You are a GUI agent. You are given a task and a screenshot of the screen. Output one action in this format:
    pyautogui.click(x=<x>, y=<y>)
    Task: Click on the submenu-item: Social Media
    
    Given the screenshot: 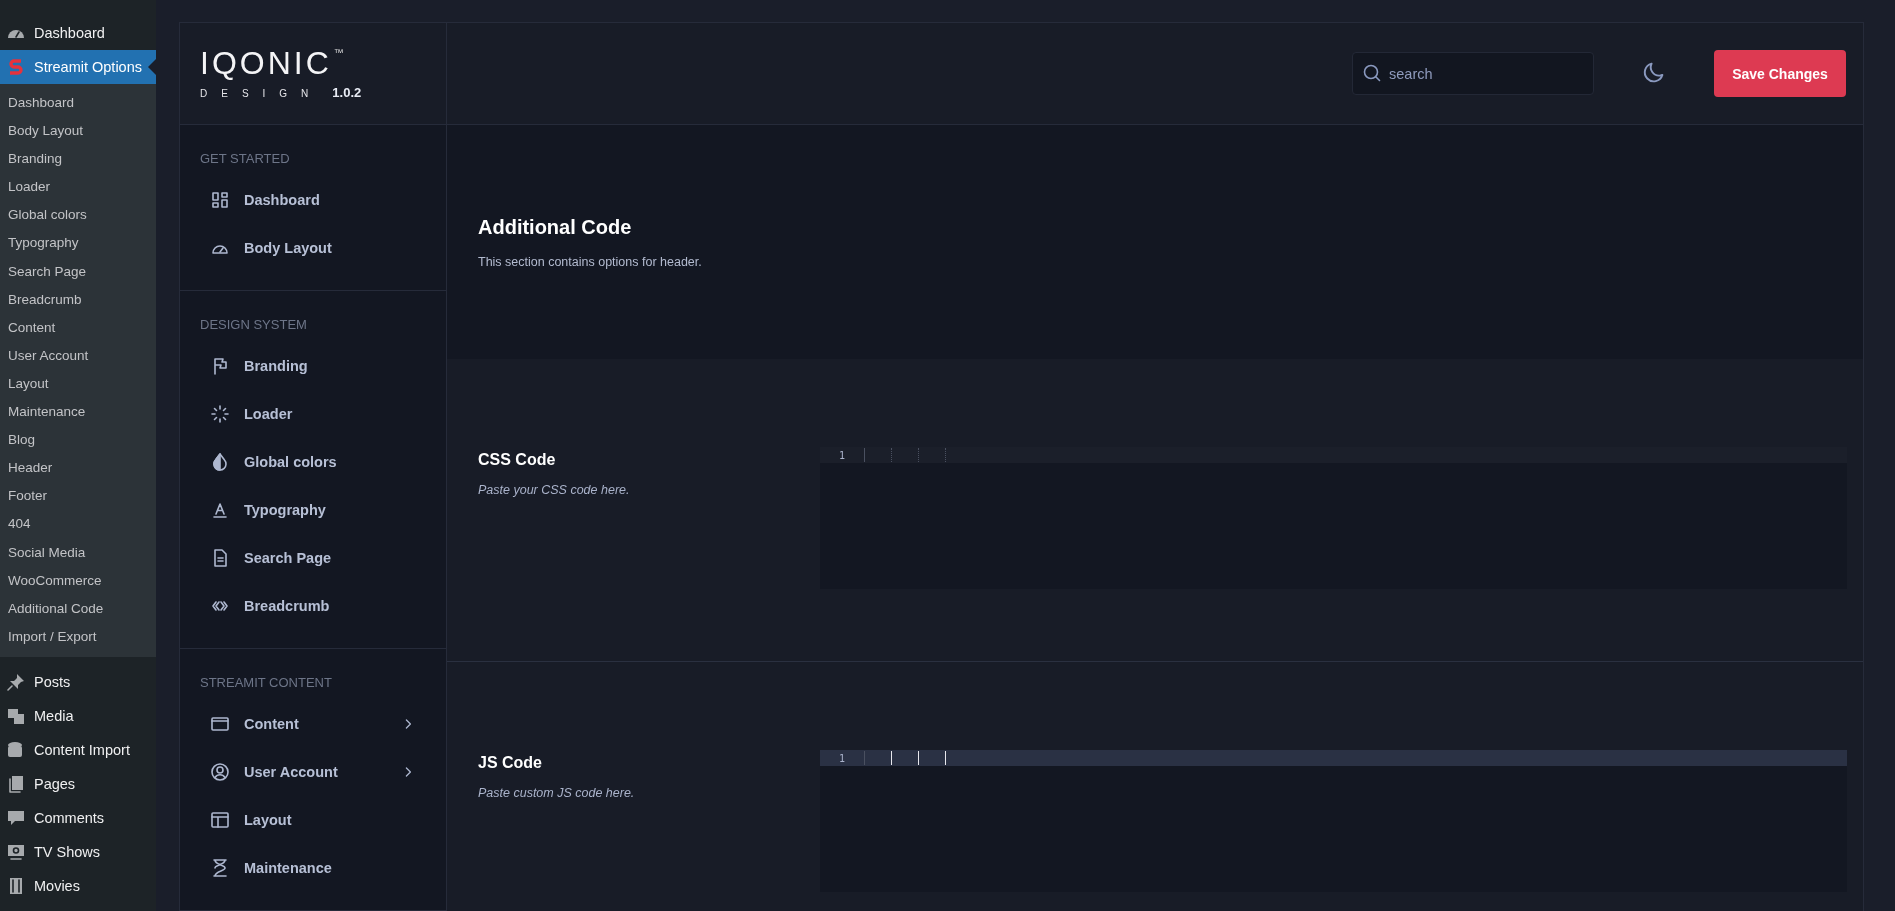 What is the action you would take?
    pyautogui.click(x=78, y=552)
    